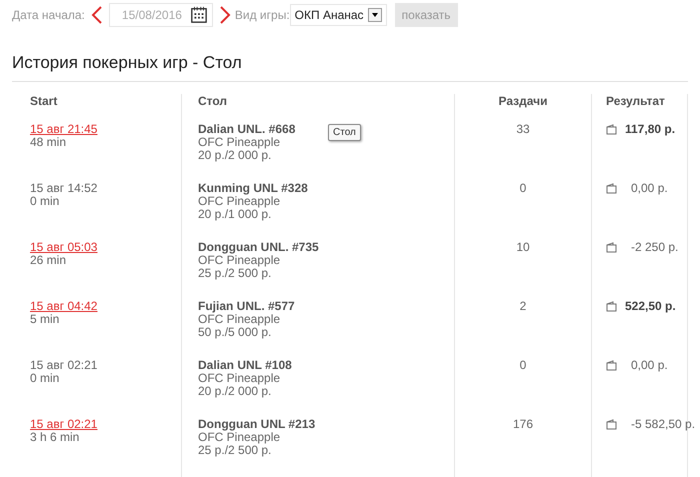  I want to click on start-link: 15 авг 05:03, so click(64, 247).